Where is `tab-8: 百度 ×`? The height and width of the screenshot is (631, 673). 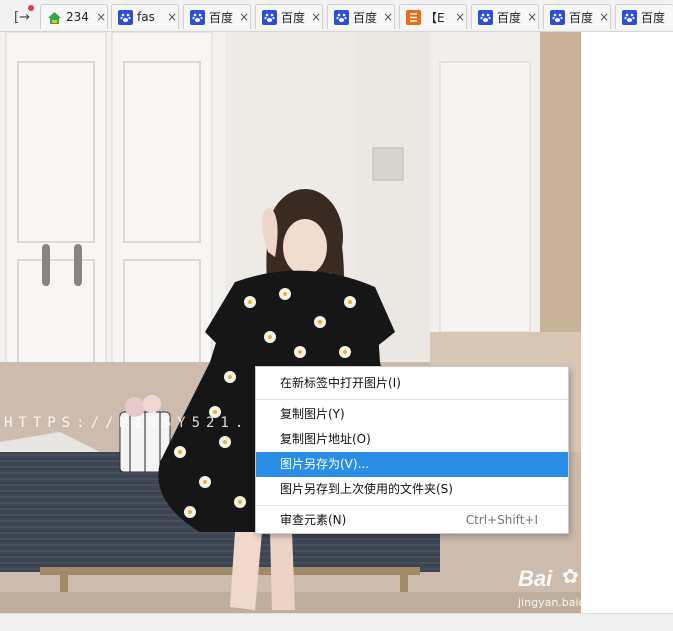
tab-8: 百度 × is located at coordinates (577, 16).